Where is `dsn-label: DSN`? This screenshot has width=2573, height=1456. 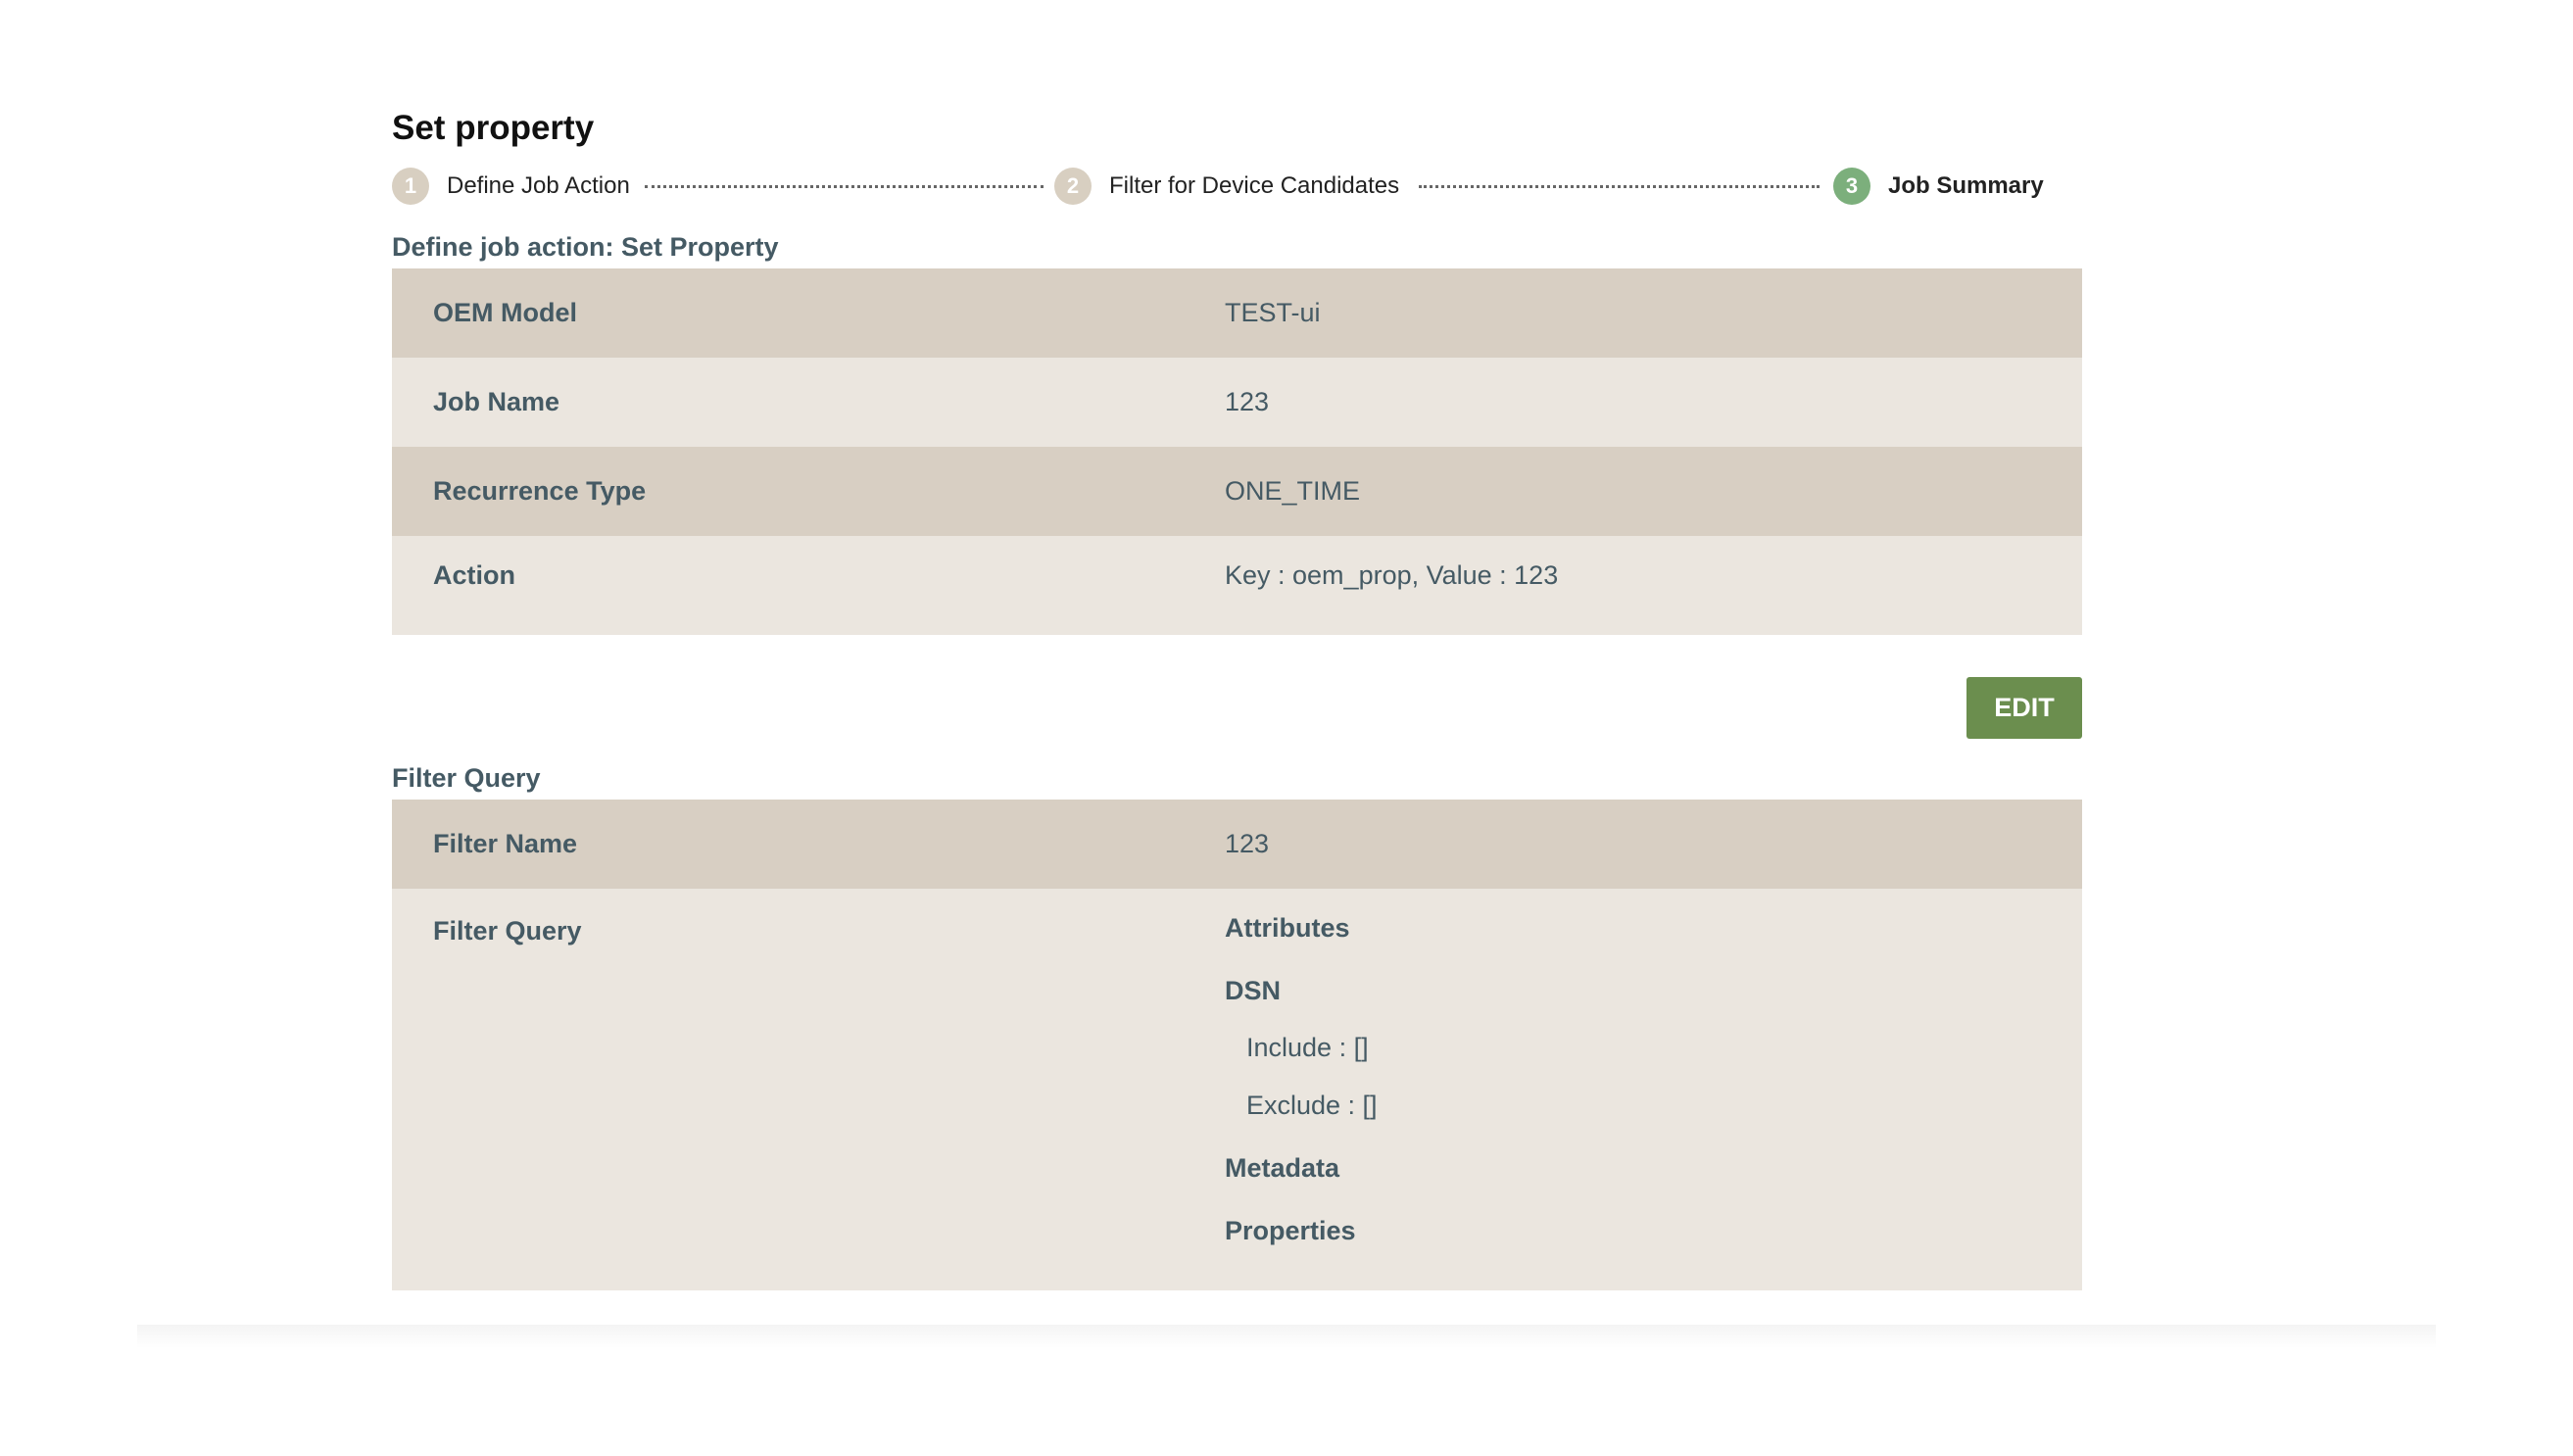 dsn-label: DSN is located at coordinates (1253, 990).